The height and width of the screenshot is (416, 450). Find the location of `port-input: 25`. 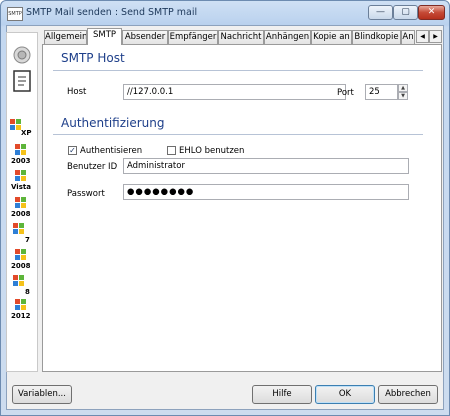

port-input: 25 is located at coordinates (381, 92).